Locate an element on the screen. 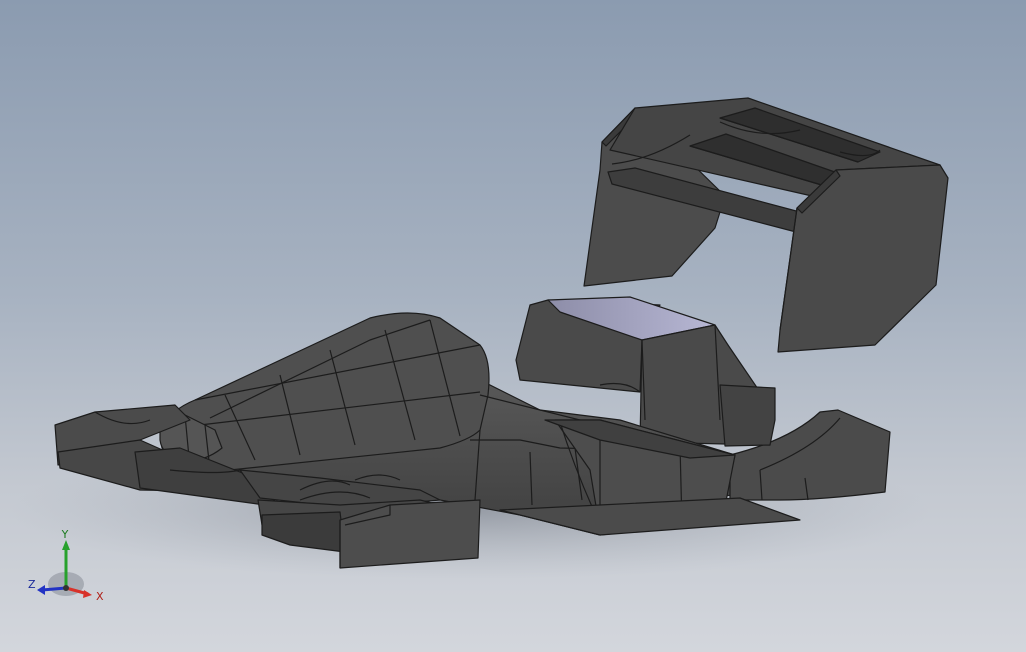  triad-z-axis is located at coordinates (54, 589).